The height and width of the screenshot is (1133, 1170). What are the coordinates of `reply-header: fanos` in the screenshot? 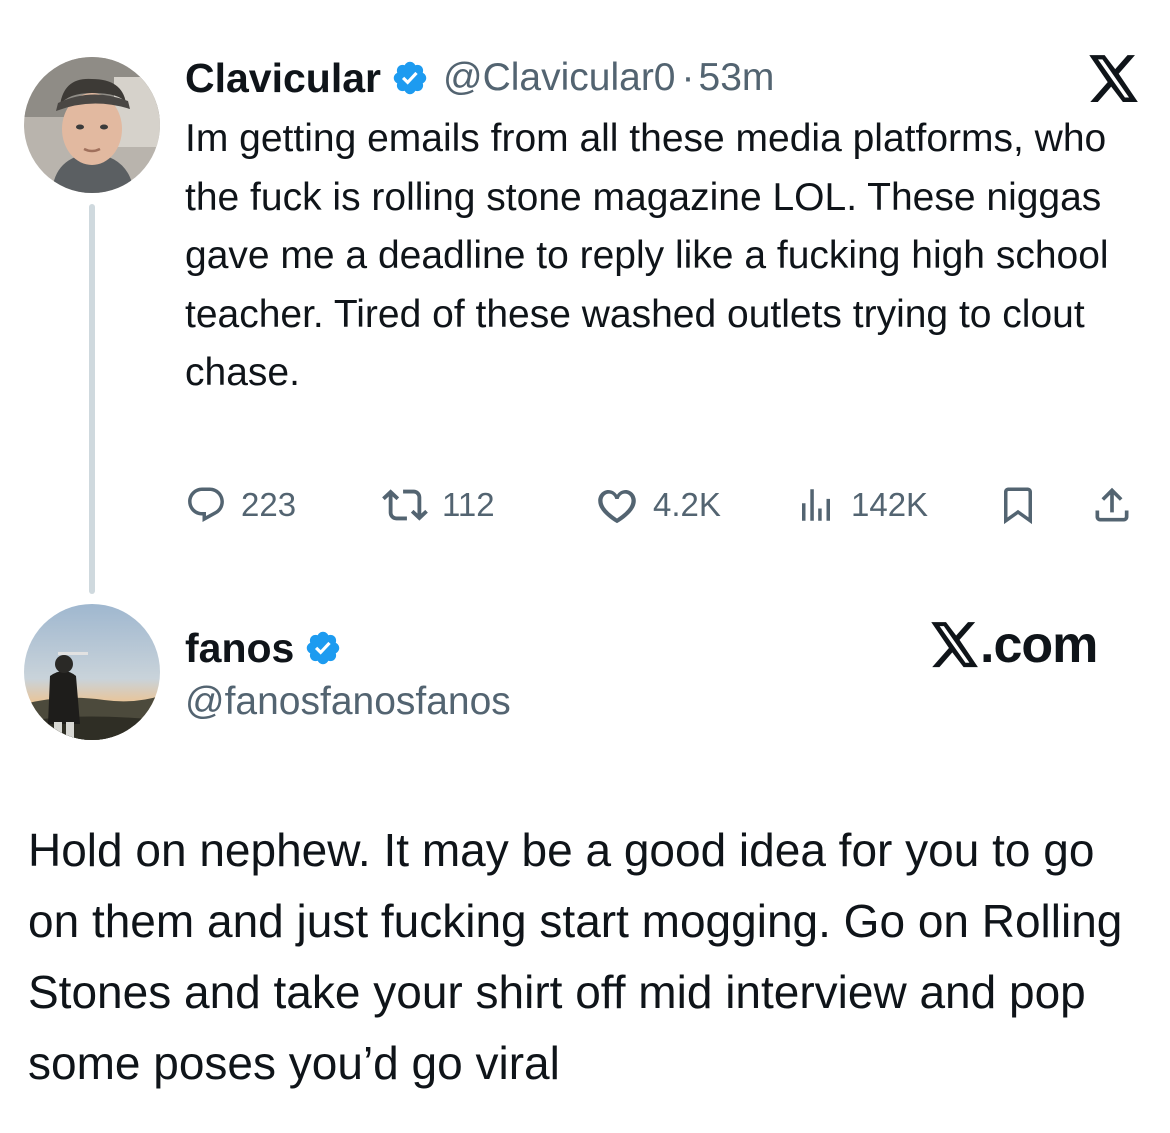 It's located at (263, 648).